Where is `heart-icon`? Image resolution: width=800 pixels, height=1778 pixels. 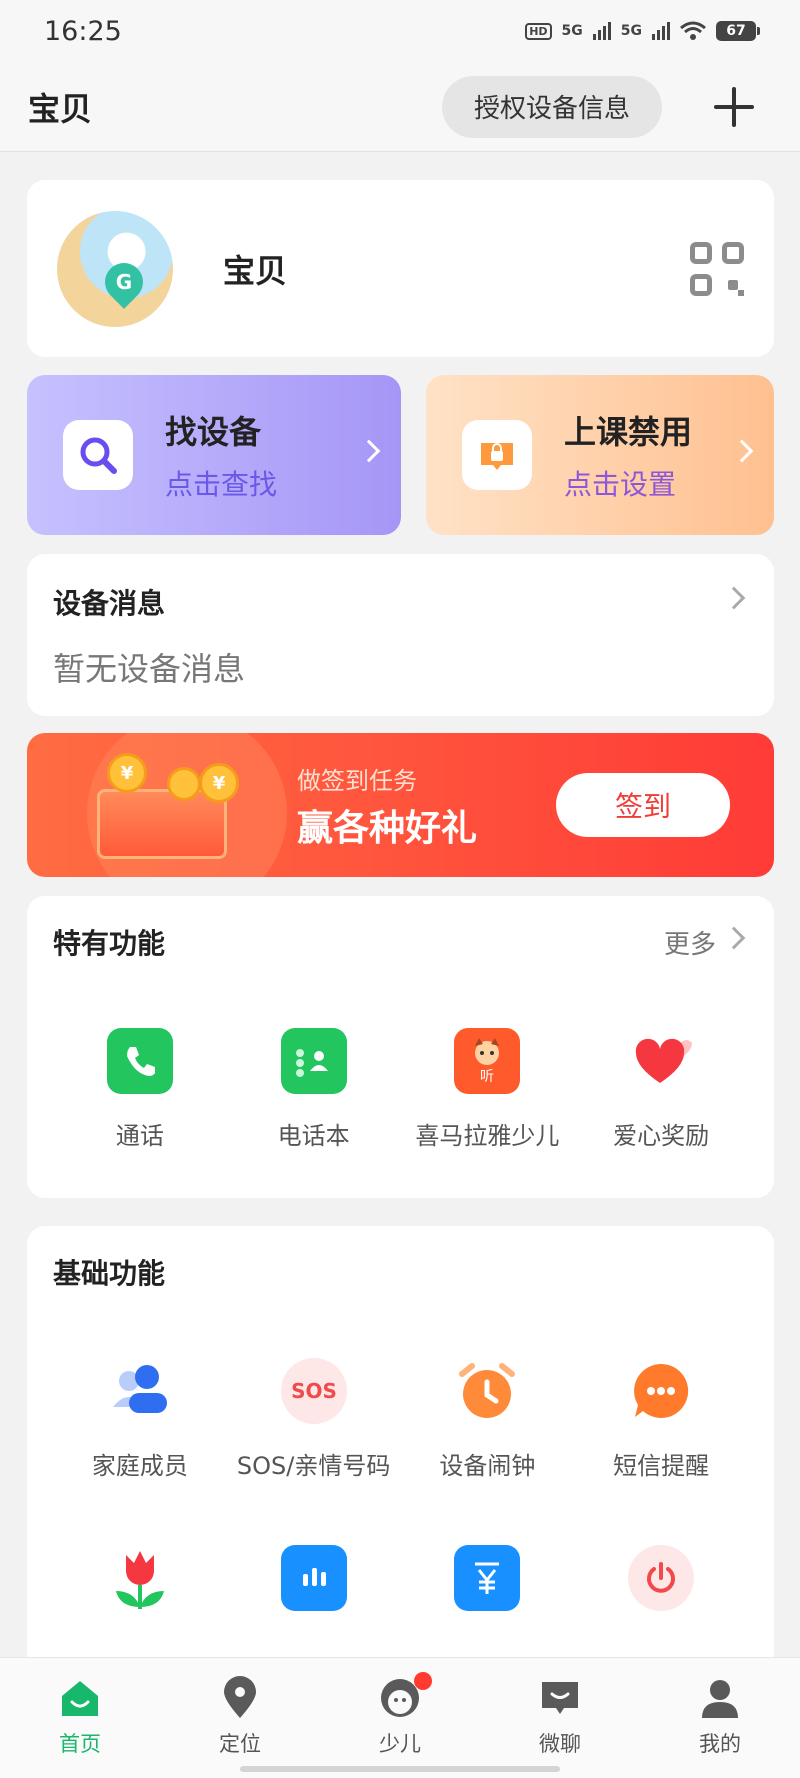 heart-icon is located at coordinates (661, 1061).